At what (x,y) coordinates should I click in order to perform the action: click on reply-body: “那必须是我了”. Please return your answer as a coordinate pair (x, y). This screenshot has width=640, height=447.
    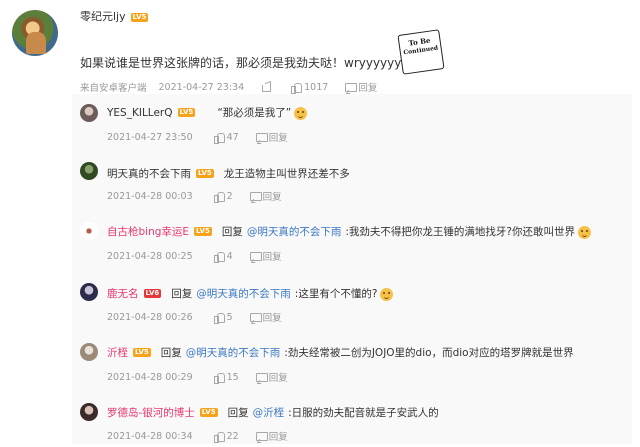
    Looking at the image, I should click on (262, 112).